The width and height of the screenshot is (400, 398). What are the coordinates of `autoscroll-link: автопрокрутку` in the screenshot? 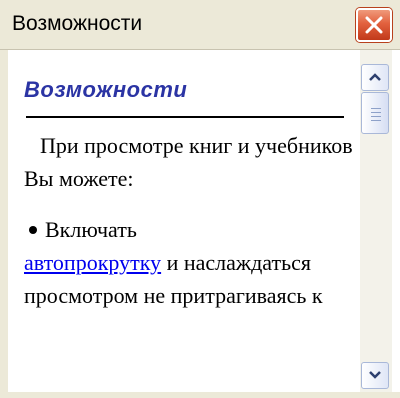 It's located at (92, 262).